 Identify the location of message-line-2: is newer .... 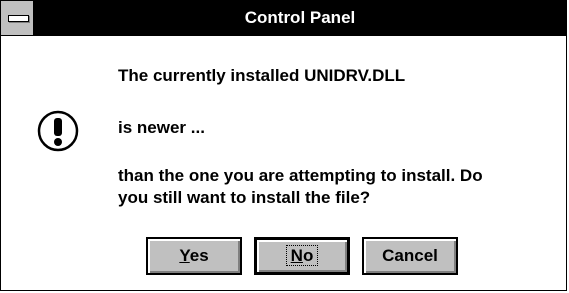
(161, 127).